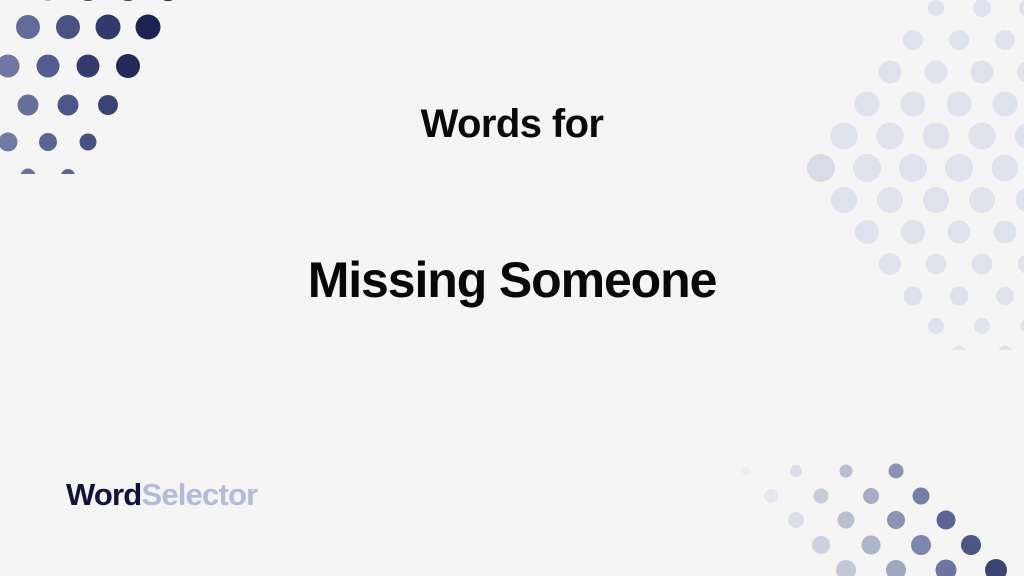 Image resolution: width=1024 pixels, height=576 pixels. I want to click on eyebrow-text: Words for, so click(512, 124).